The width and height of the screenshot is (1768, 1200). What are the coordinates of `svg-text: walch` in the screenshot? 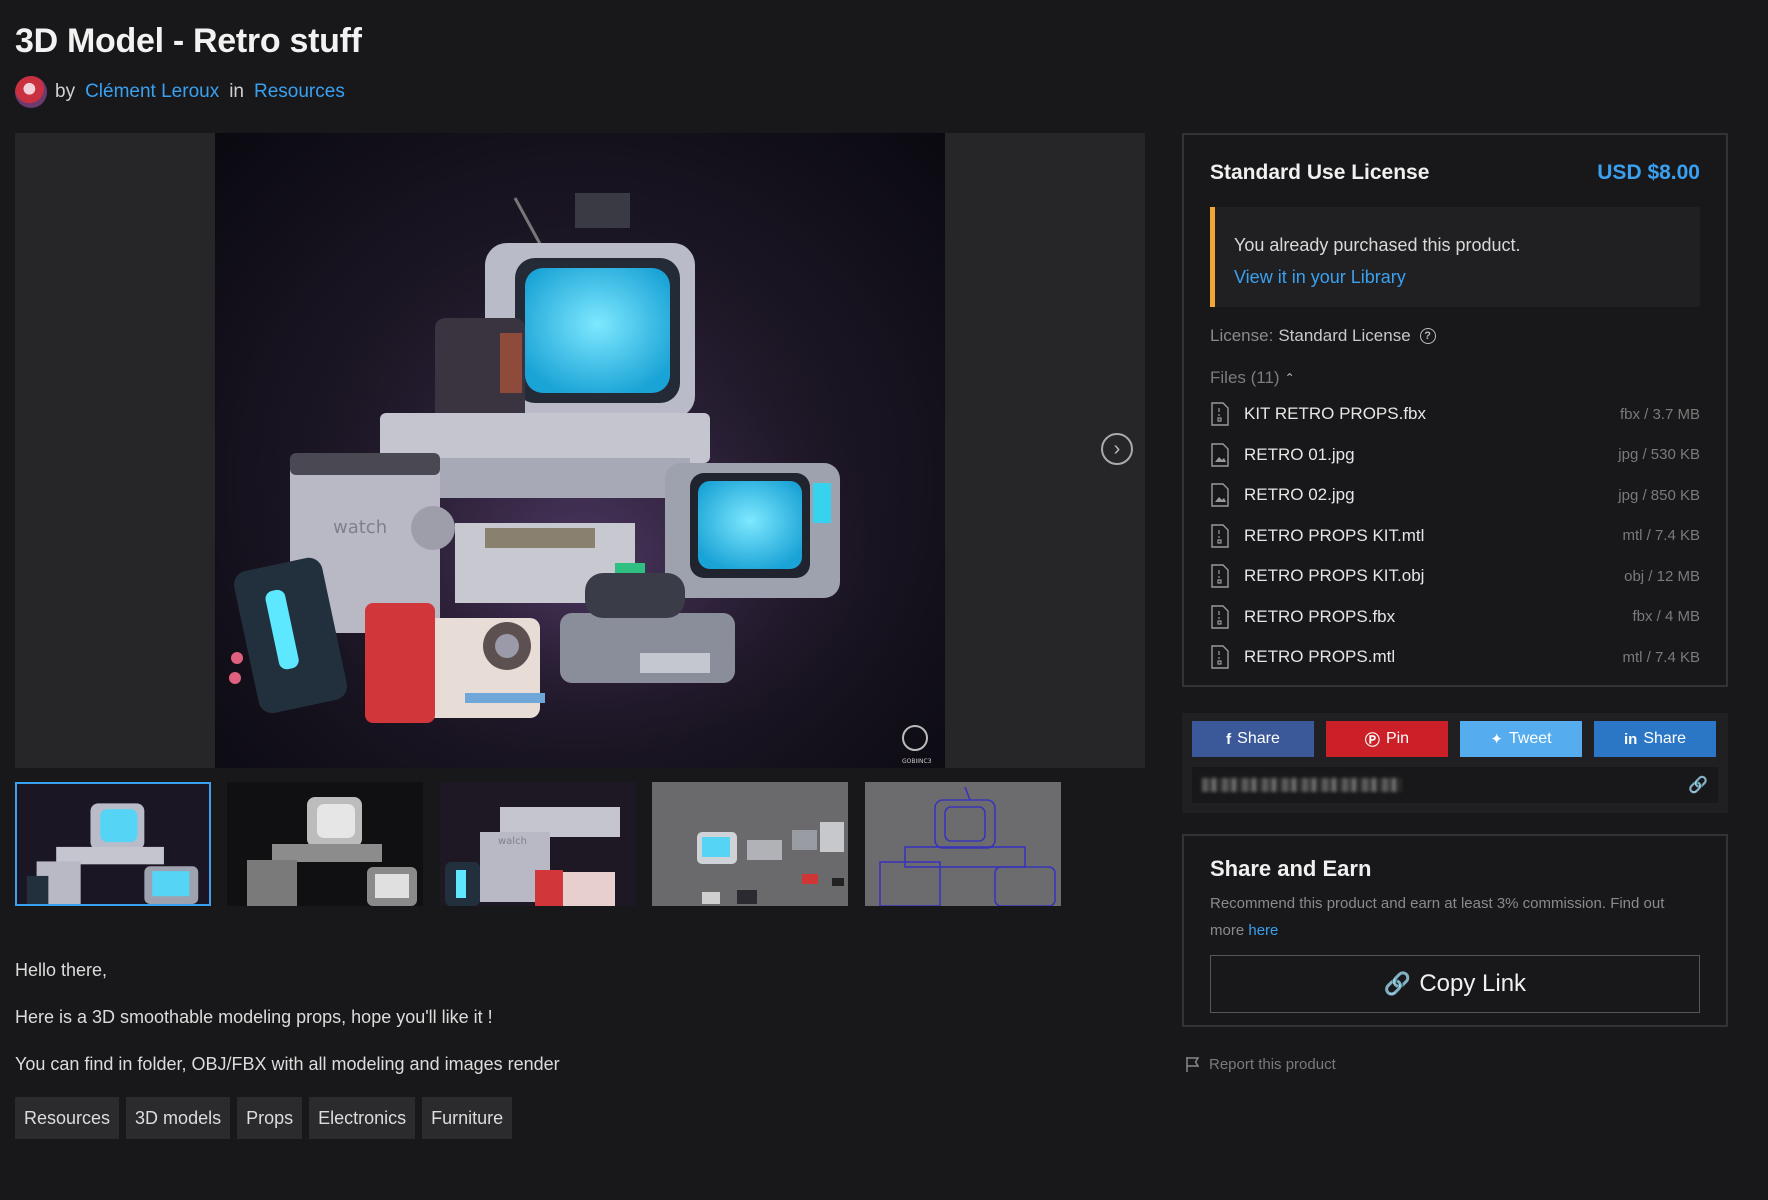 It's located at (512, 841).